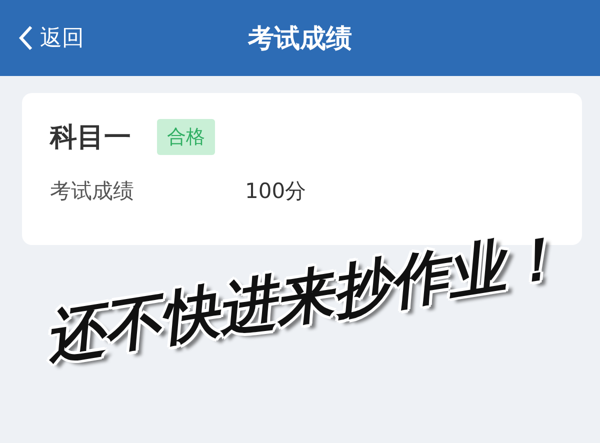 The width and height of the screenshot is (600, 443). I want to click on back-button: 返回, so click(51, 38).